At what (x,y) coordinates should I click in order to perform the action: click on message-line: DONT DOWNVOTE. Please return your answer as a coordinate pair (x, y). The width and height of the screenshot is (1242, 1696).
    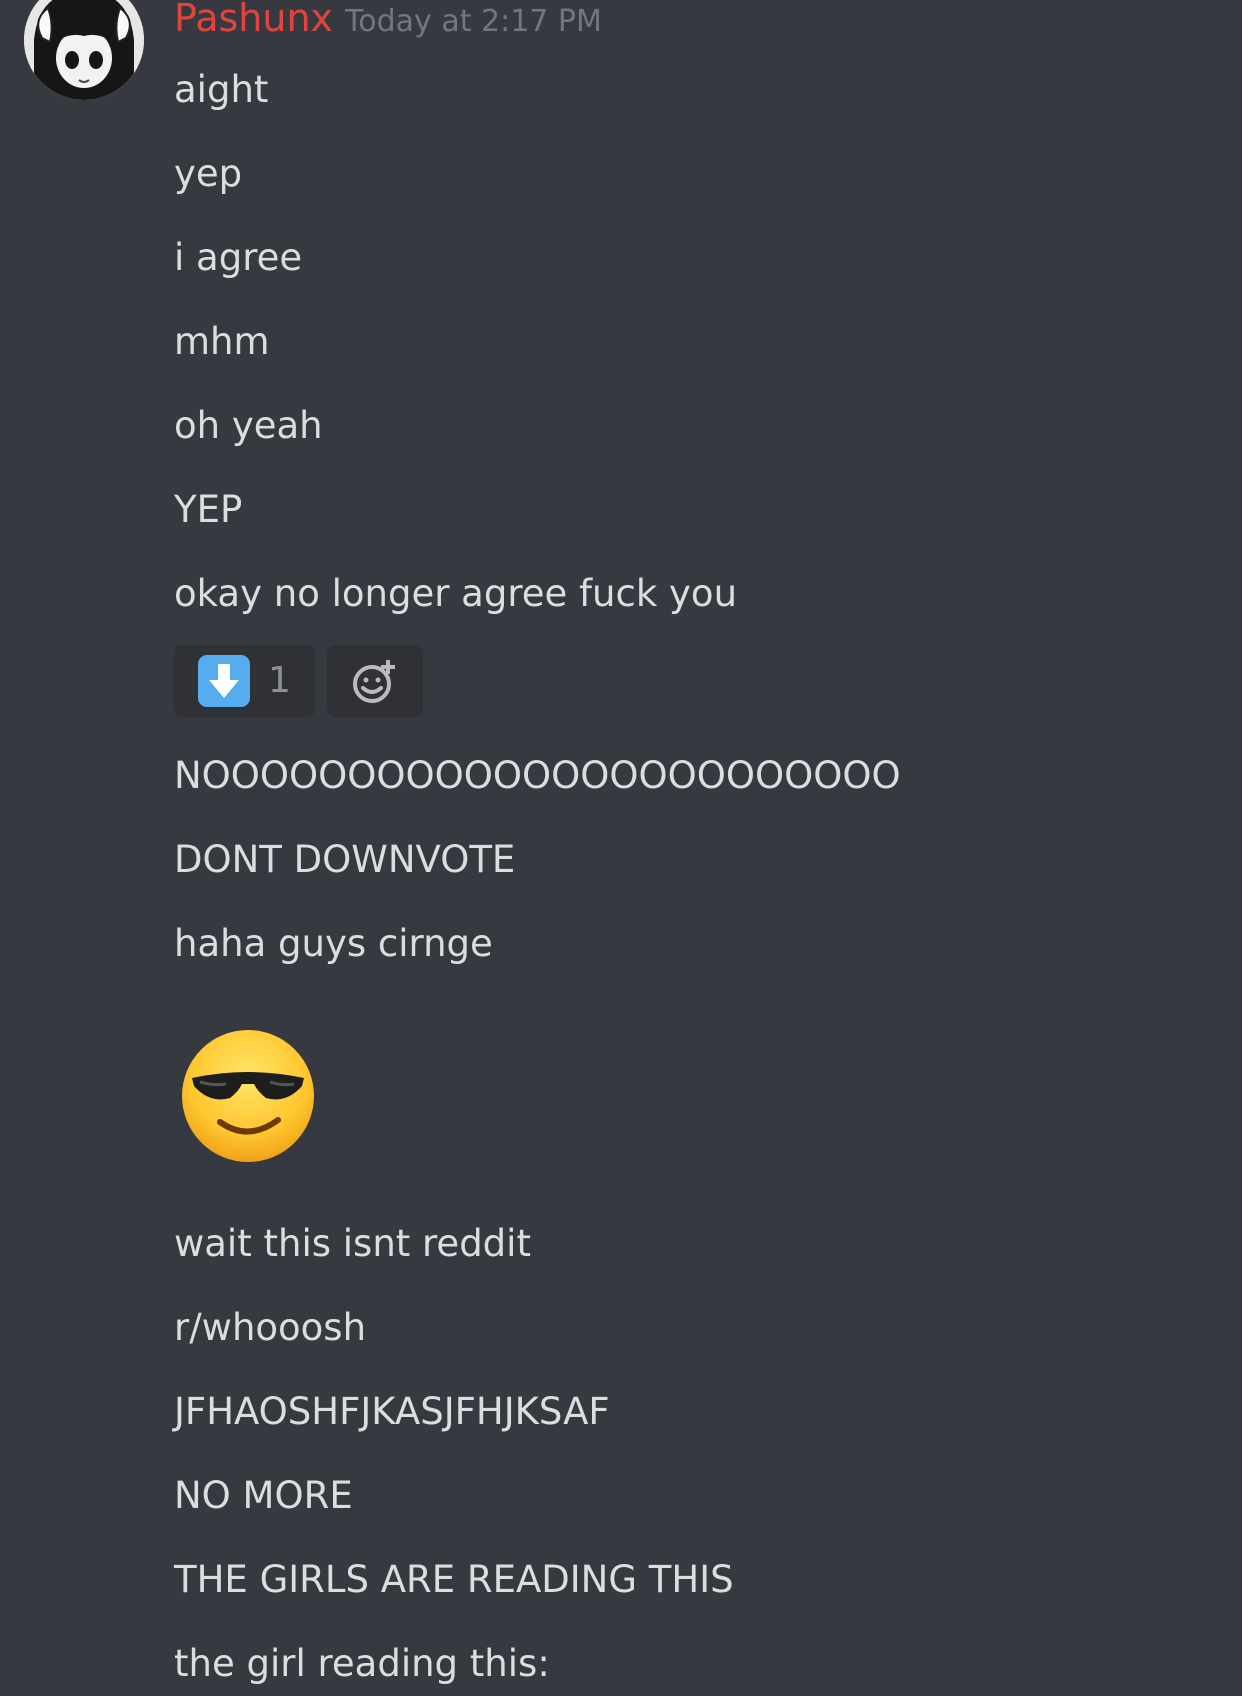
    Looking at the image, I should click on (345, 859).